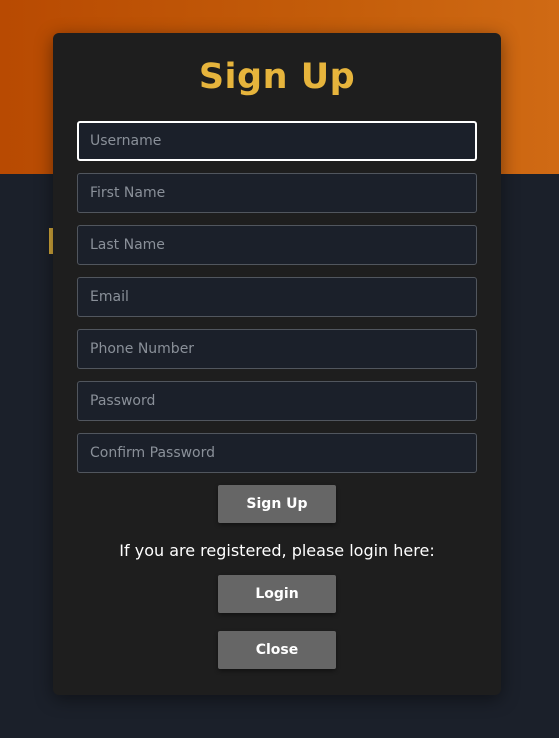 The image size is (559, 738). Describe the element at coordinates (277, 401) in the screenshot. I see `password-input` at that location.